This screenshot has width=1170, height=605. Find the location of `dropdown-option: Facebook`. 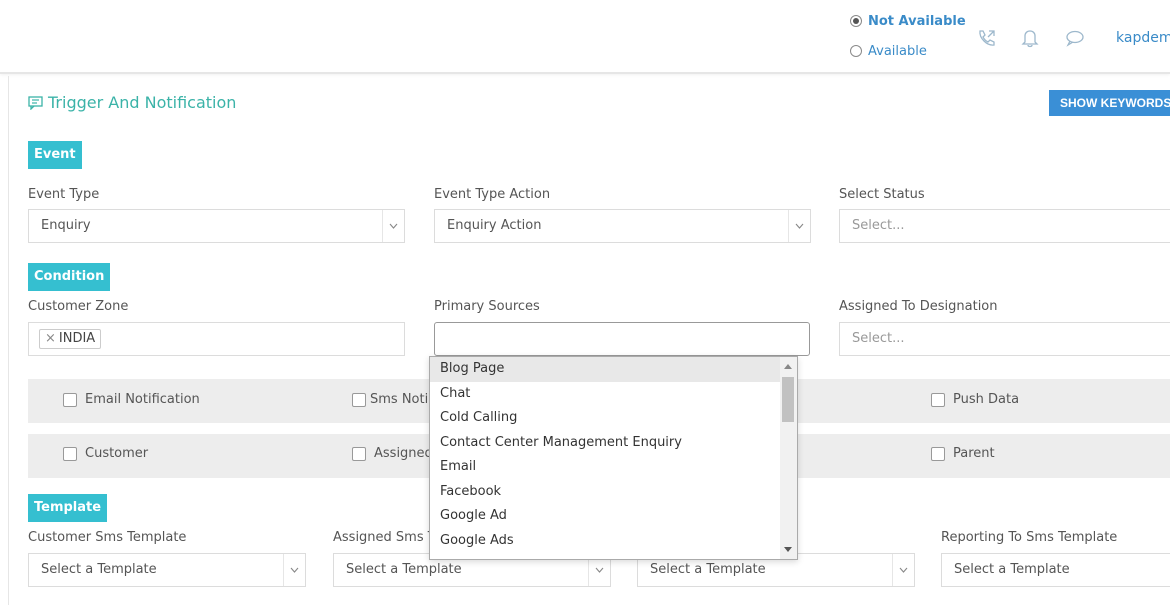

dropdown-option: Facebook is located at coordinates (605, 492).